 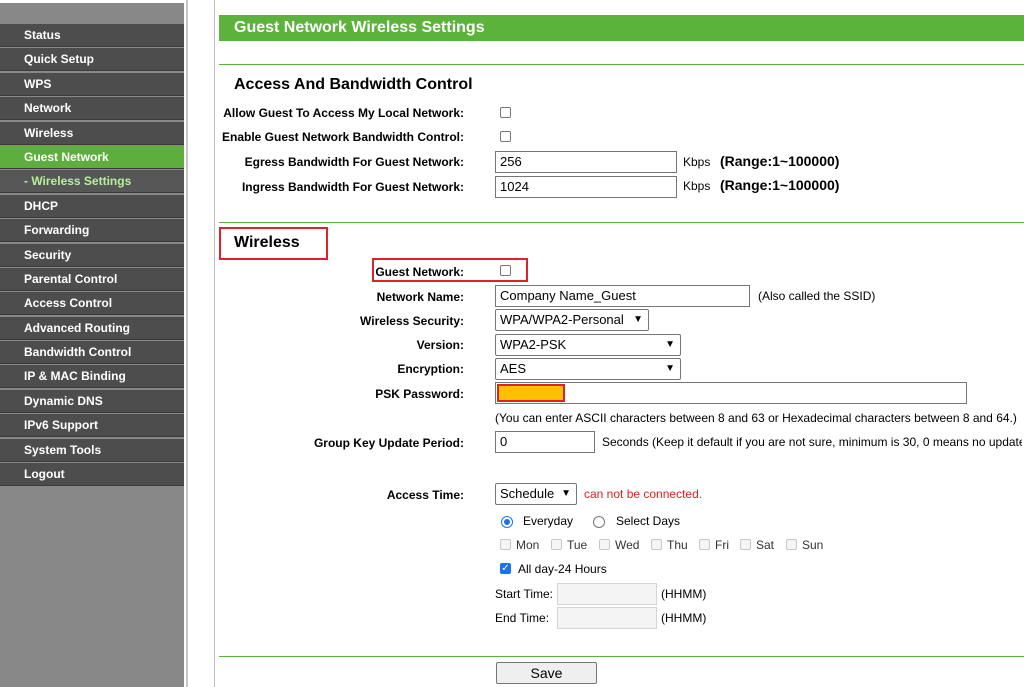 I want to click on end-time-input, so click(x=607, y=618).